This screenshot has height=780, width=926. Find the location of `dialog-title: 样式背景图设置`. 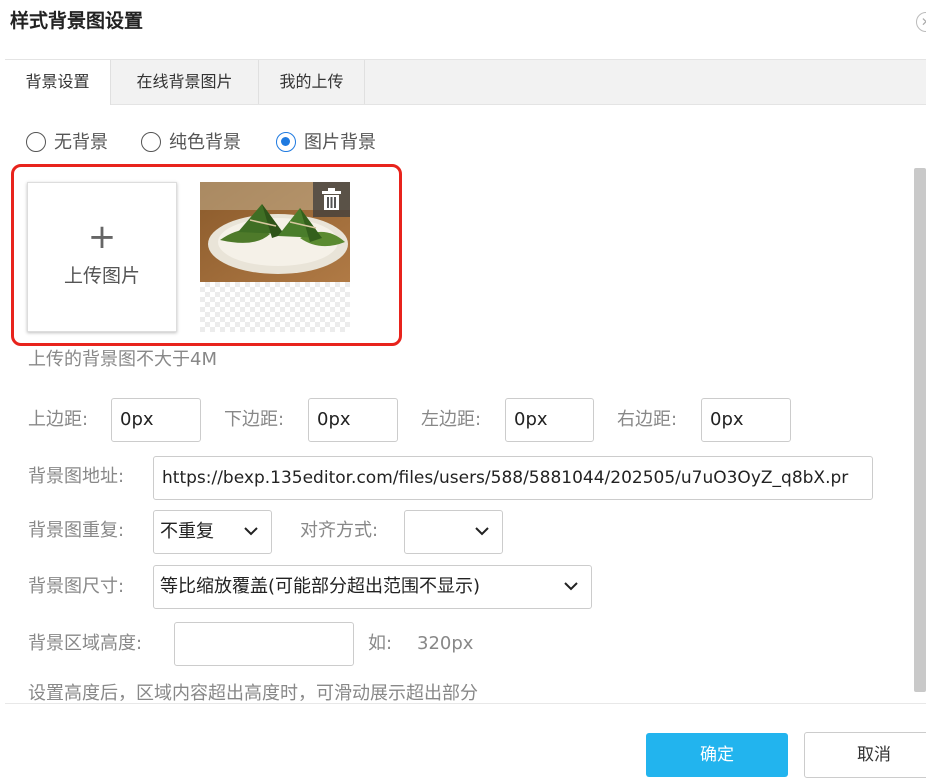

dialog-title: 样式背景图设置 is located at coordinates (77, 21).